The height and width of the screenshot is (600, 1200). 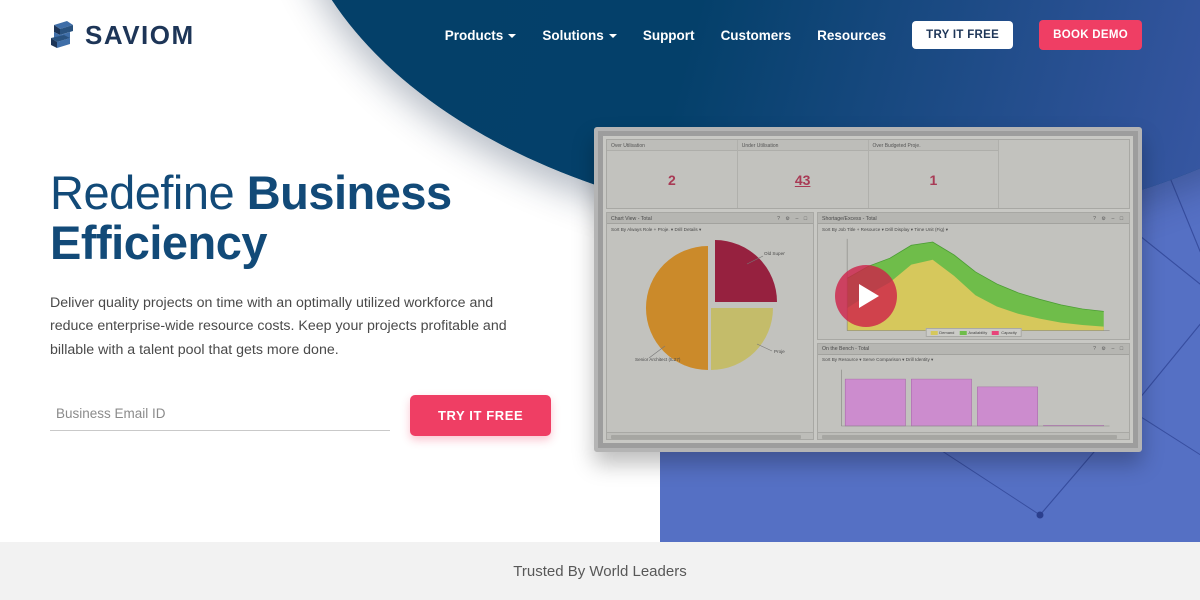 What do you see at coordinates (1064, 174) in the screenshot?
I see `kpi-card-spacer` at bounding box center [1064, 174].